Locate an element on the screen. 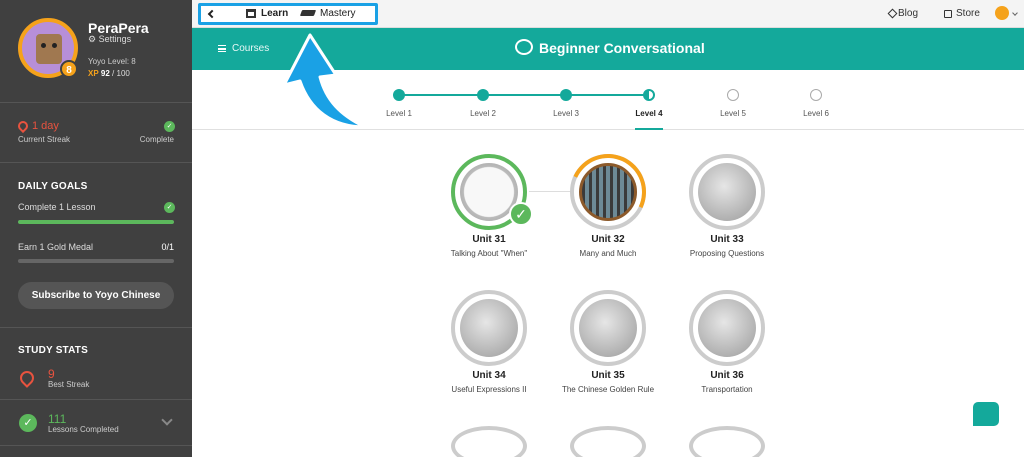  bag-icon is located at coordinates (948, 14).